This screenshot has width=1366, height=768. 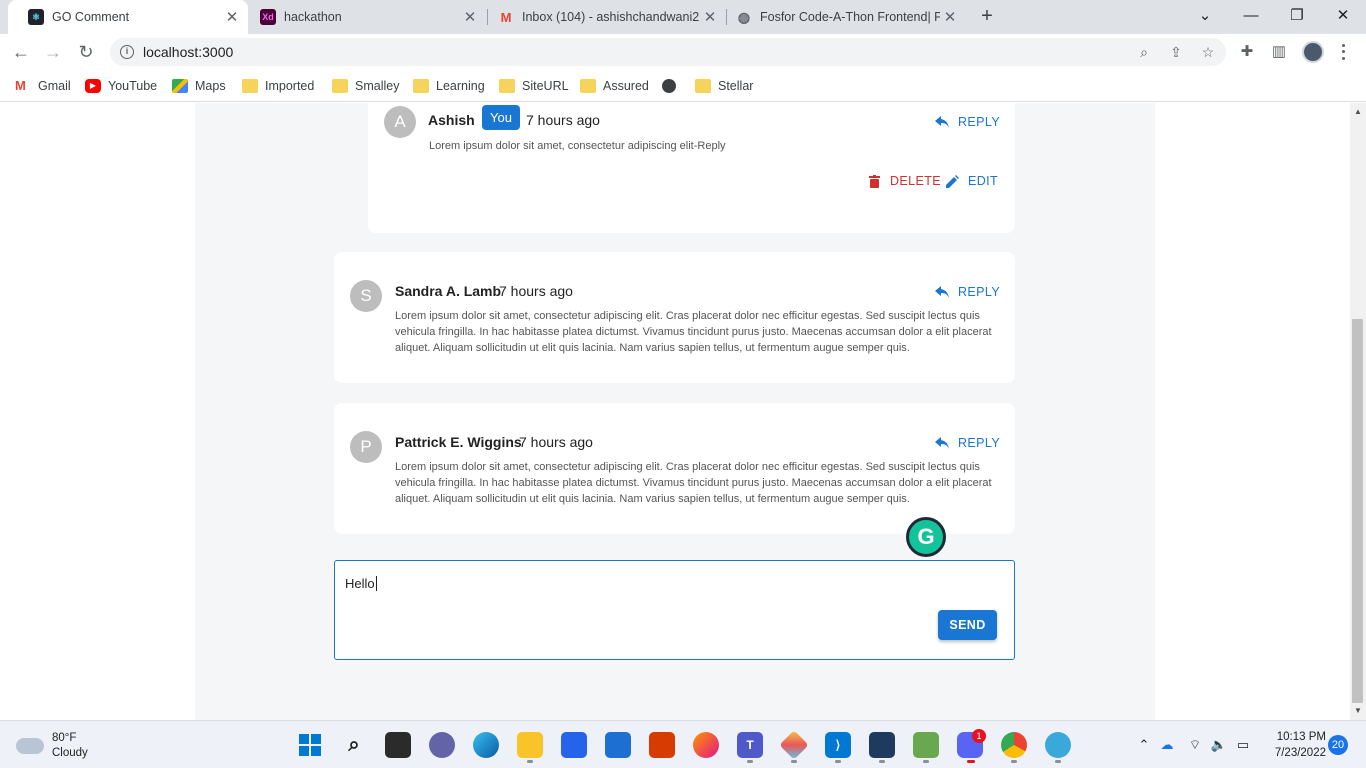 What do you see at coordinates (669, 86) in the screenshot?
I see `globe-icon` at bounding box center [669, 86].